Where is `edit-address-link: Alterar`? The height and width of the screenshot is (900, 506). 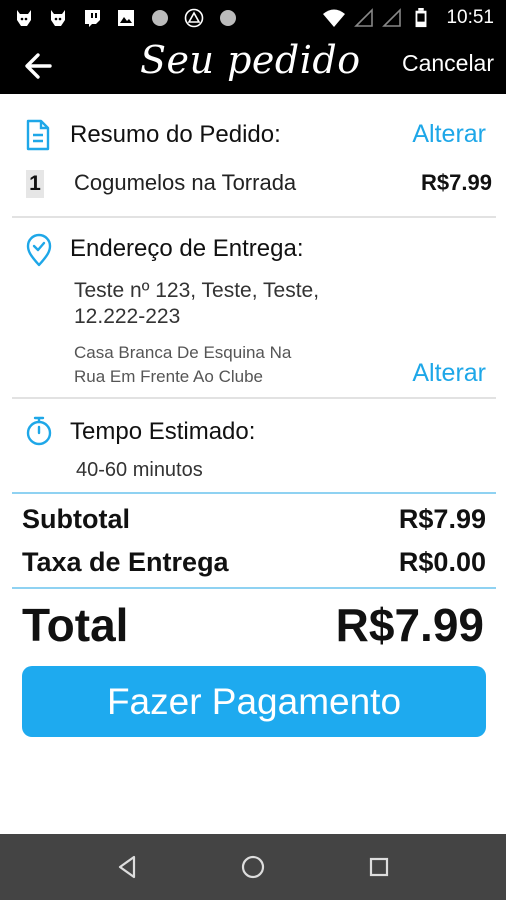 edit-address-link: Alterar is located at coordinates (449, 373).